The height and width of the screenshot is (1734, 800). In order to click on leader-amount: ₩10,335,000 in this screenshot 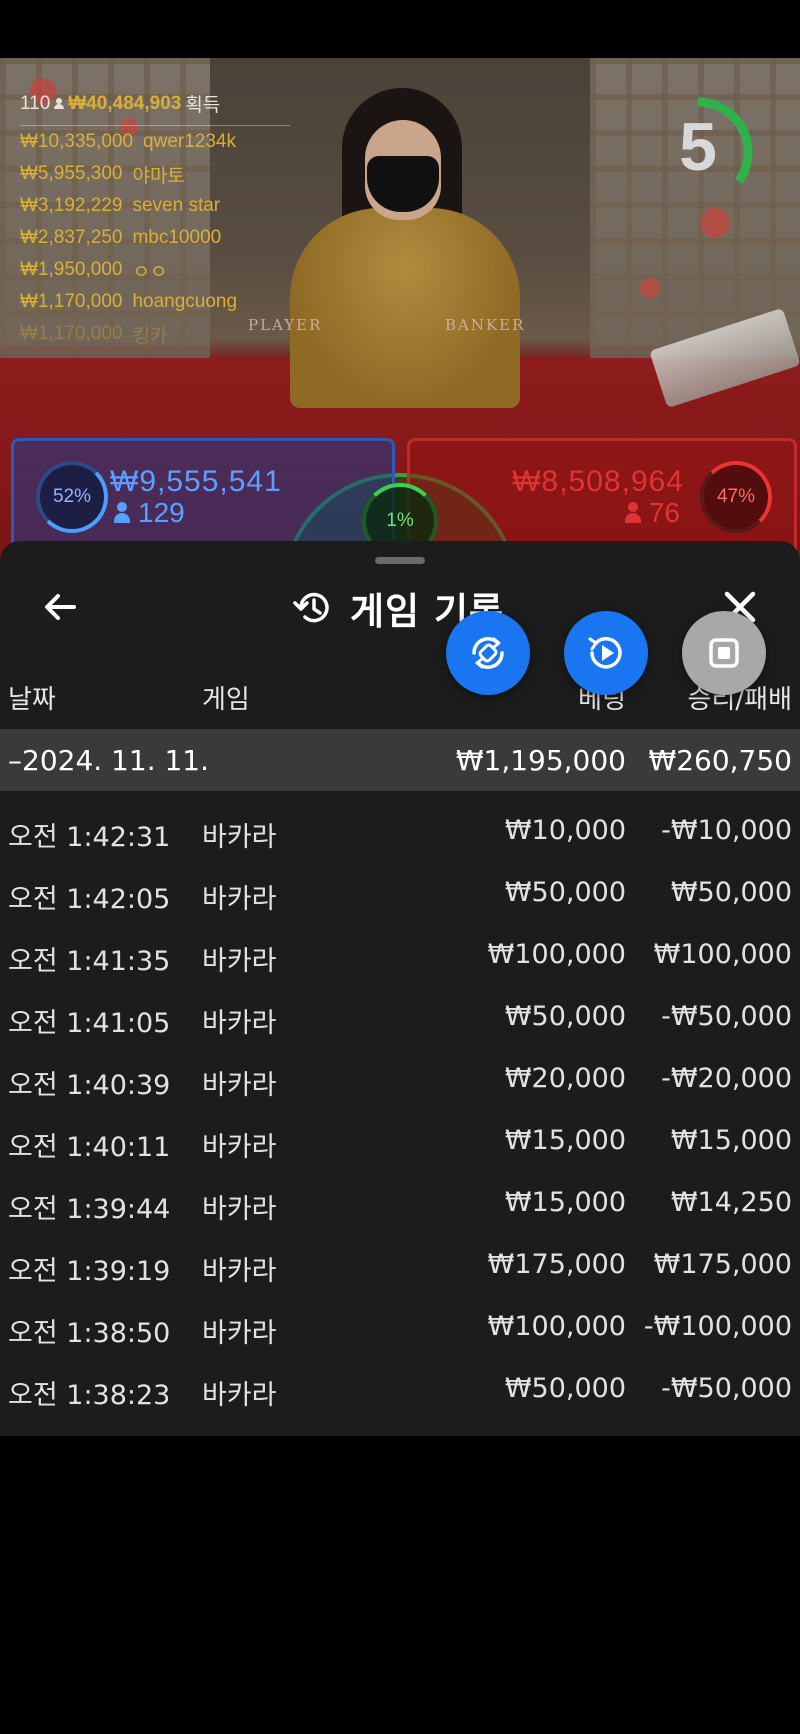, I will do `click(77, 141)`.